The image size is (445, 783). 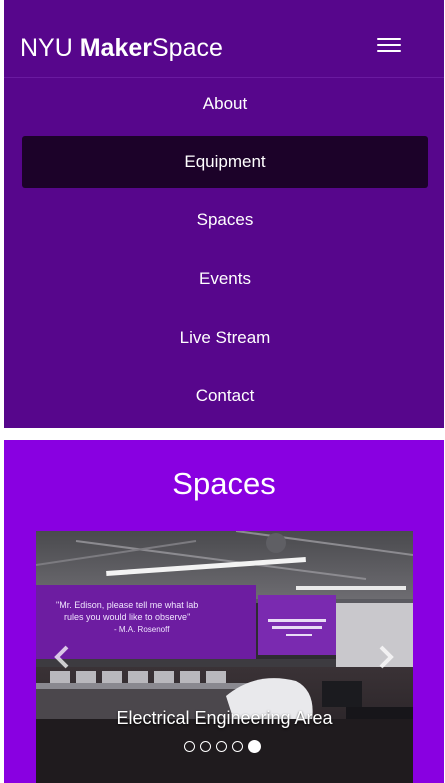 I want to click on carousel-next-button, so click(x=386, y=657).